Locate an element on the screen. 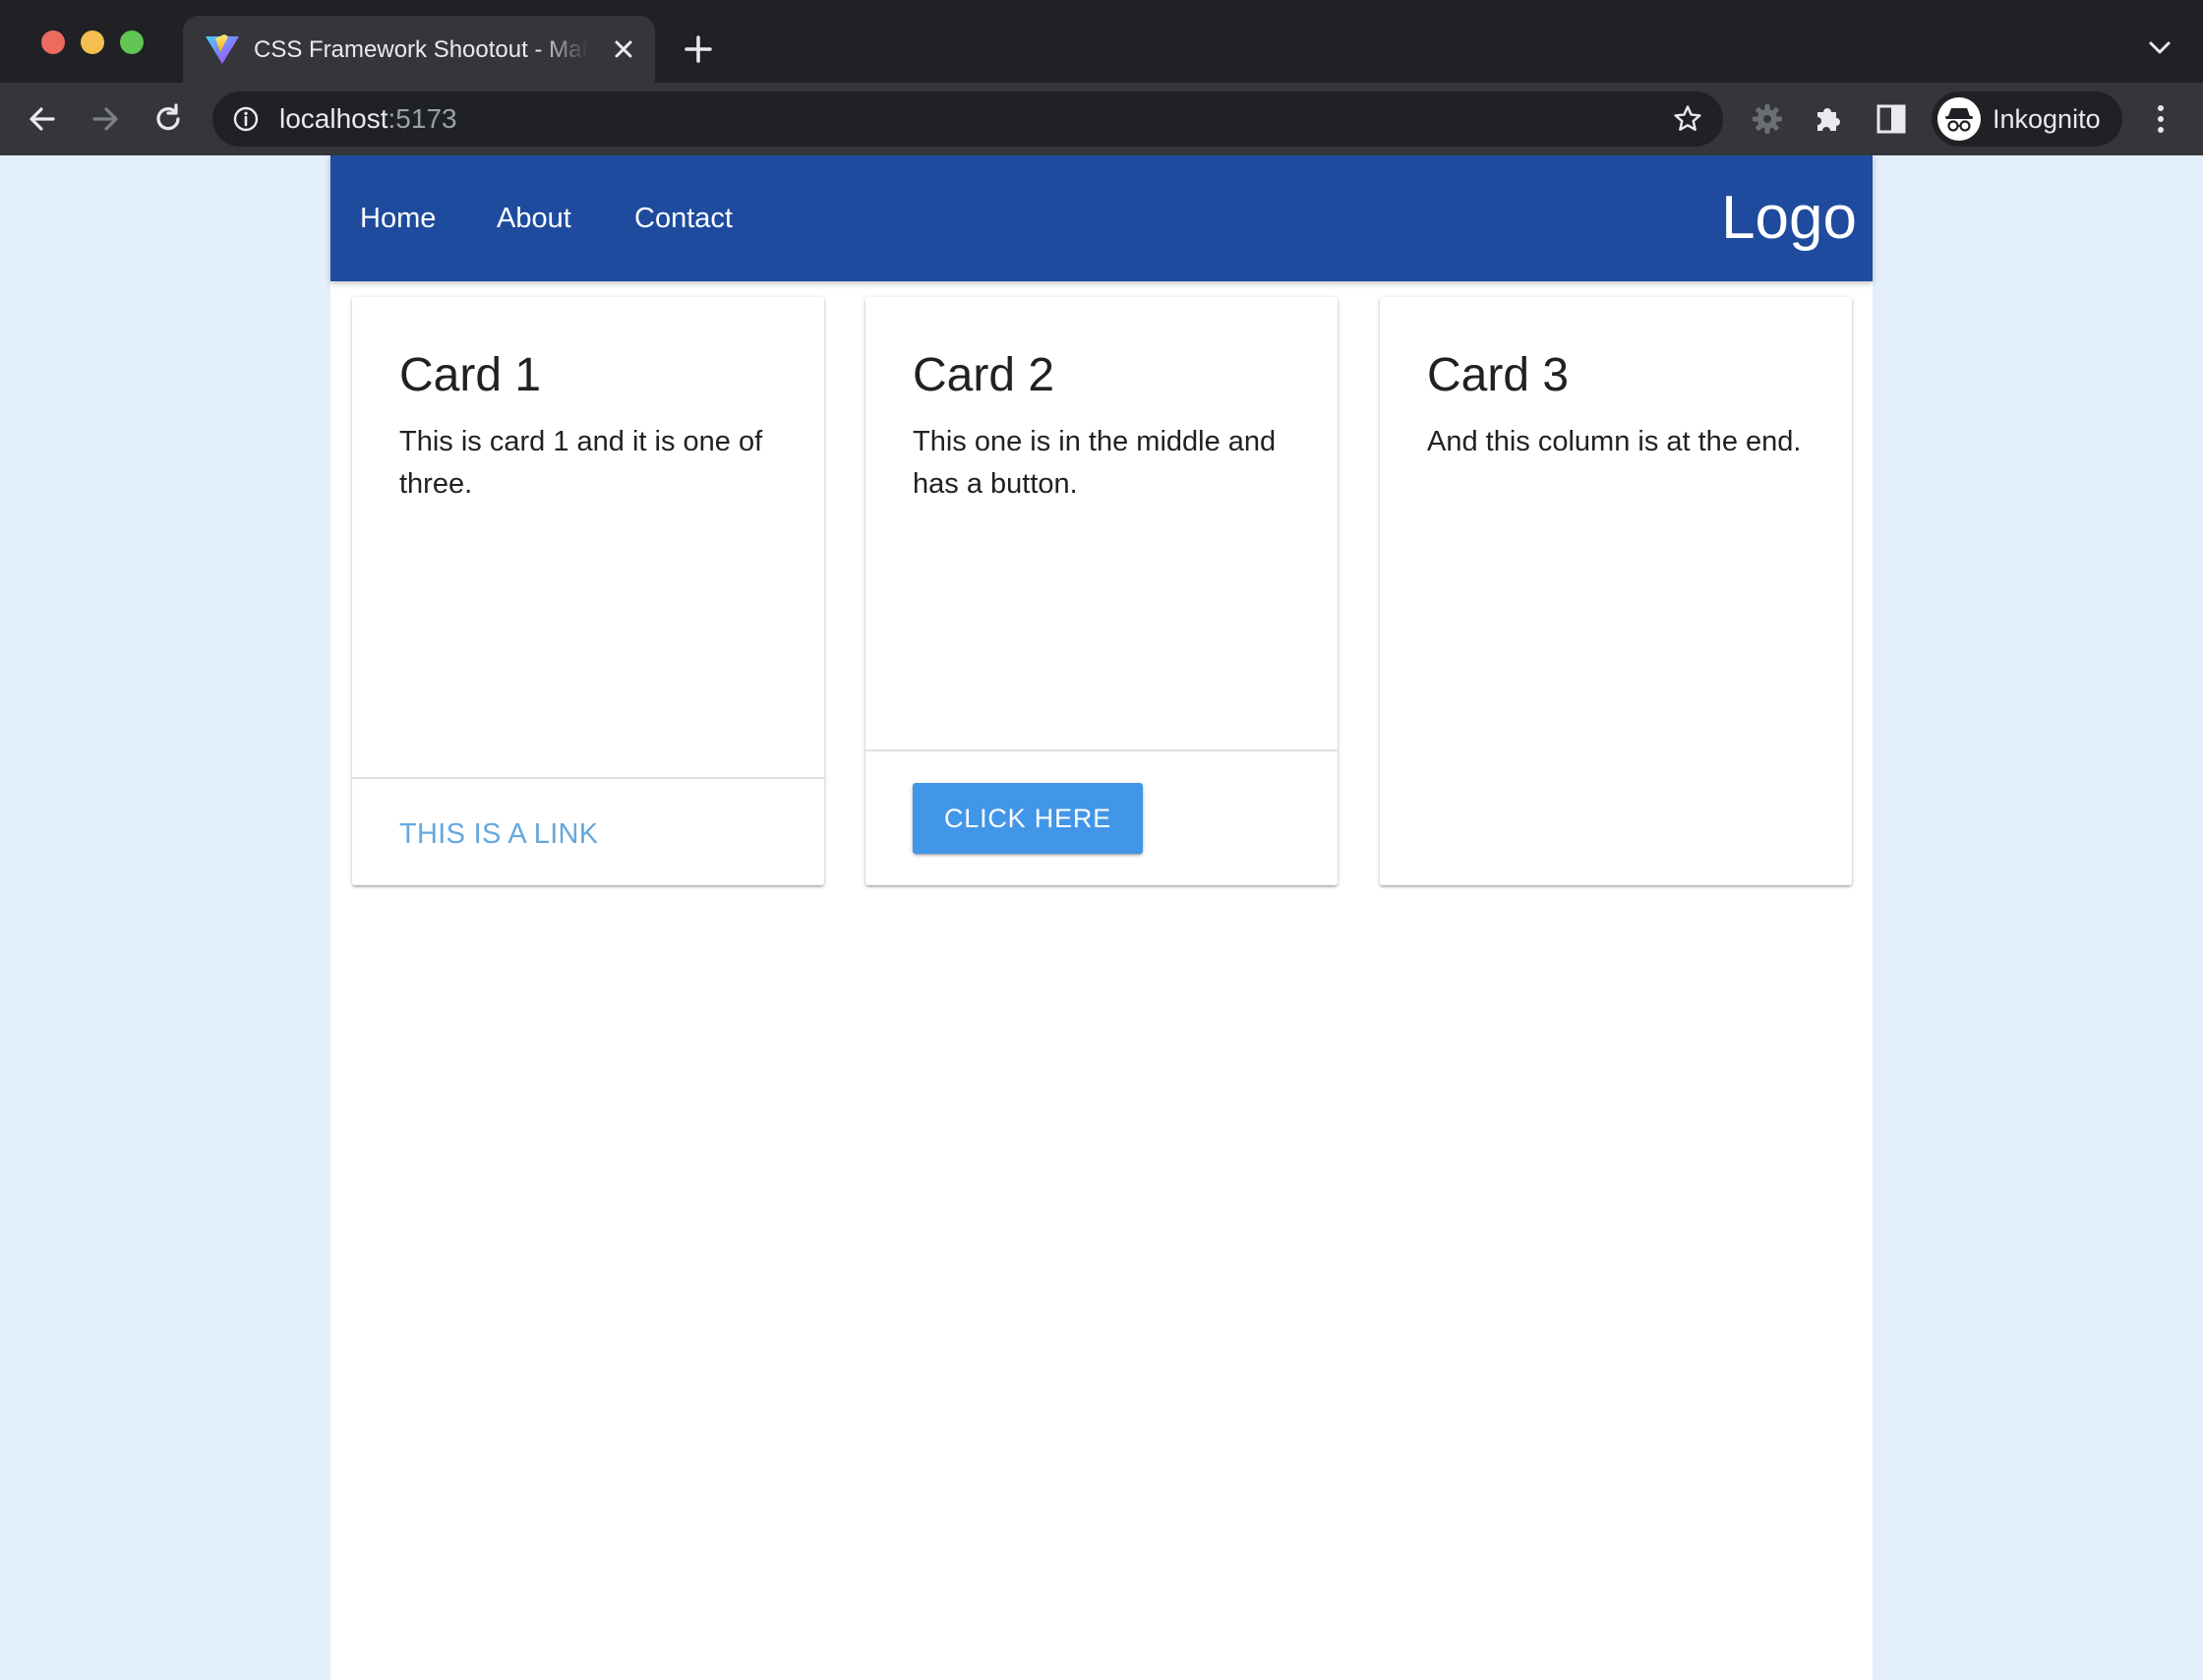 The width and height of the screenshot is (2203, 1680). kebab-menu-icon is located at coordinates (2160, 119).